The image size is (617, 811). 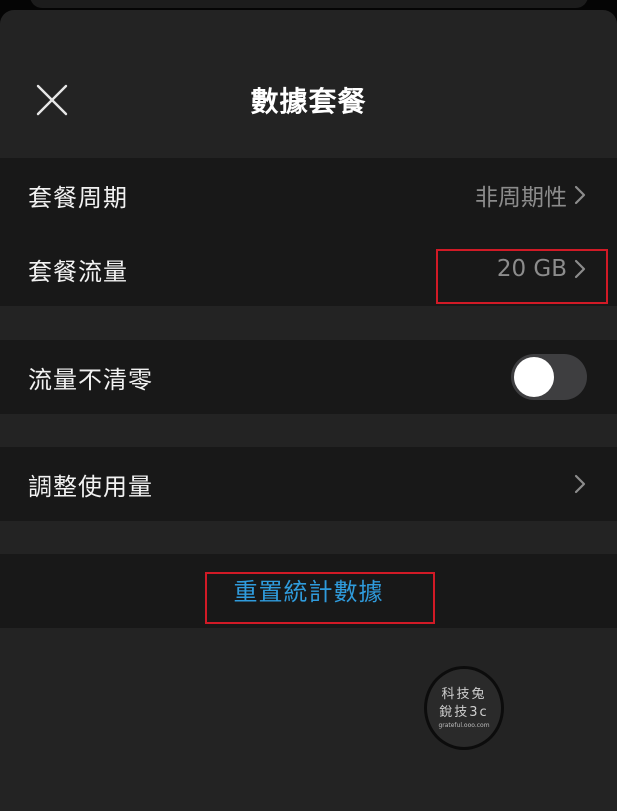 I want to click on rollover-group: 流量不清零, so click(x=308, y=377).